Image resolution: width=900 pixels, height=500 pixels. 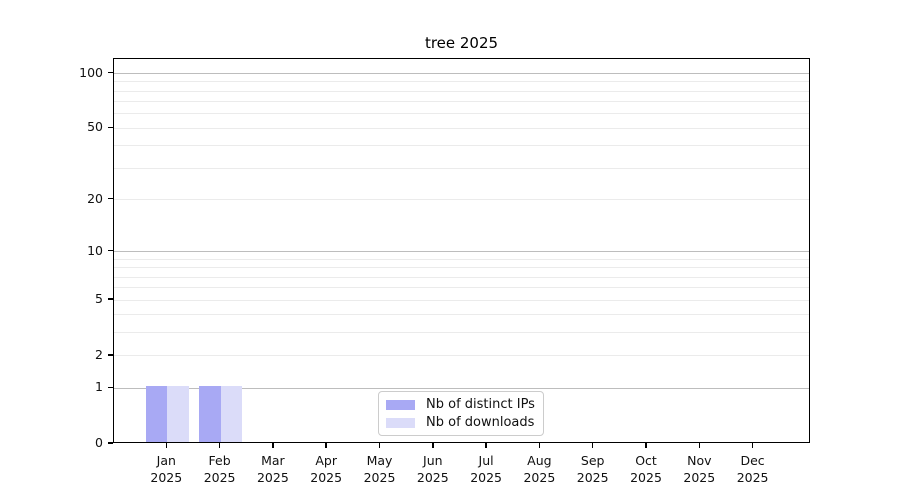 What do you see at coordinates (99, 442) in the screenshot?
I see `y-tick-label: 0` at bounding box center [99, 442].